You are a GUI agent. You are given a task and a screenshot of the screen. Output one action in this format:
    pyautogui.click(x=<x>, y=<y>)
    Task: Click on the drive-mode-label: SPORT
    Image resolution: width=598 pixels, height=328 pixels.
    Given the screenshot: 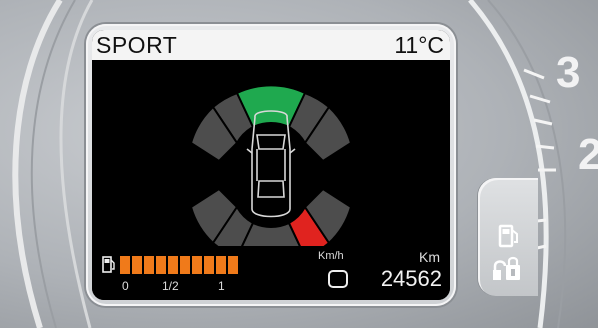 What is the action you would take?
    pyautogui.click(x=137, y=45)
    